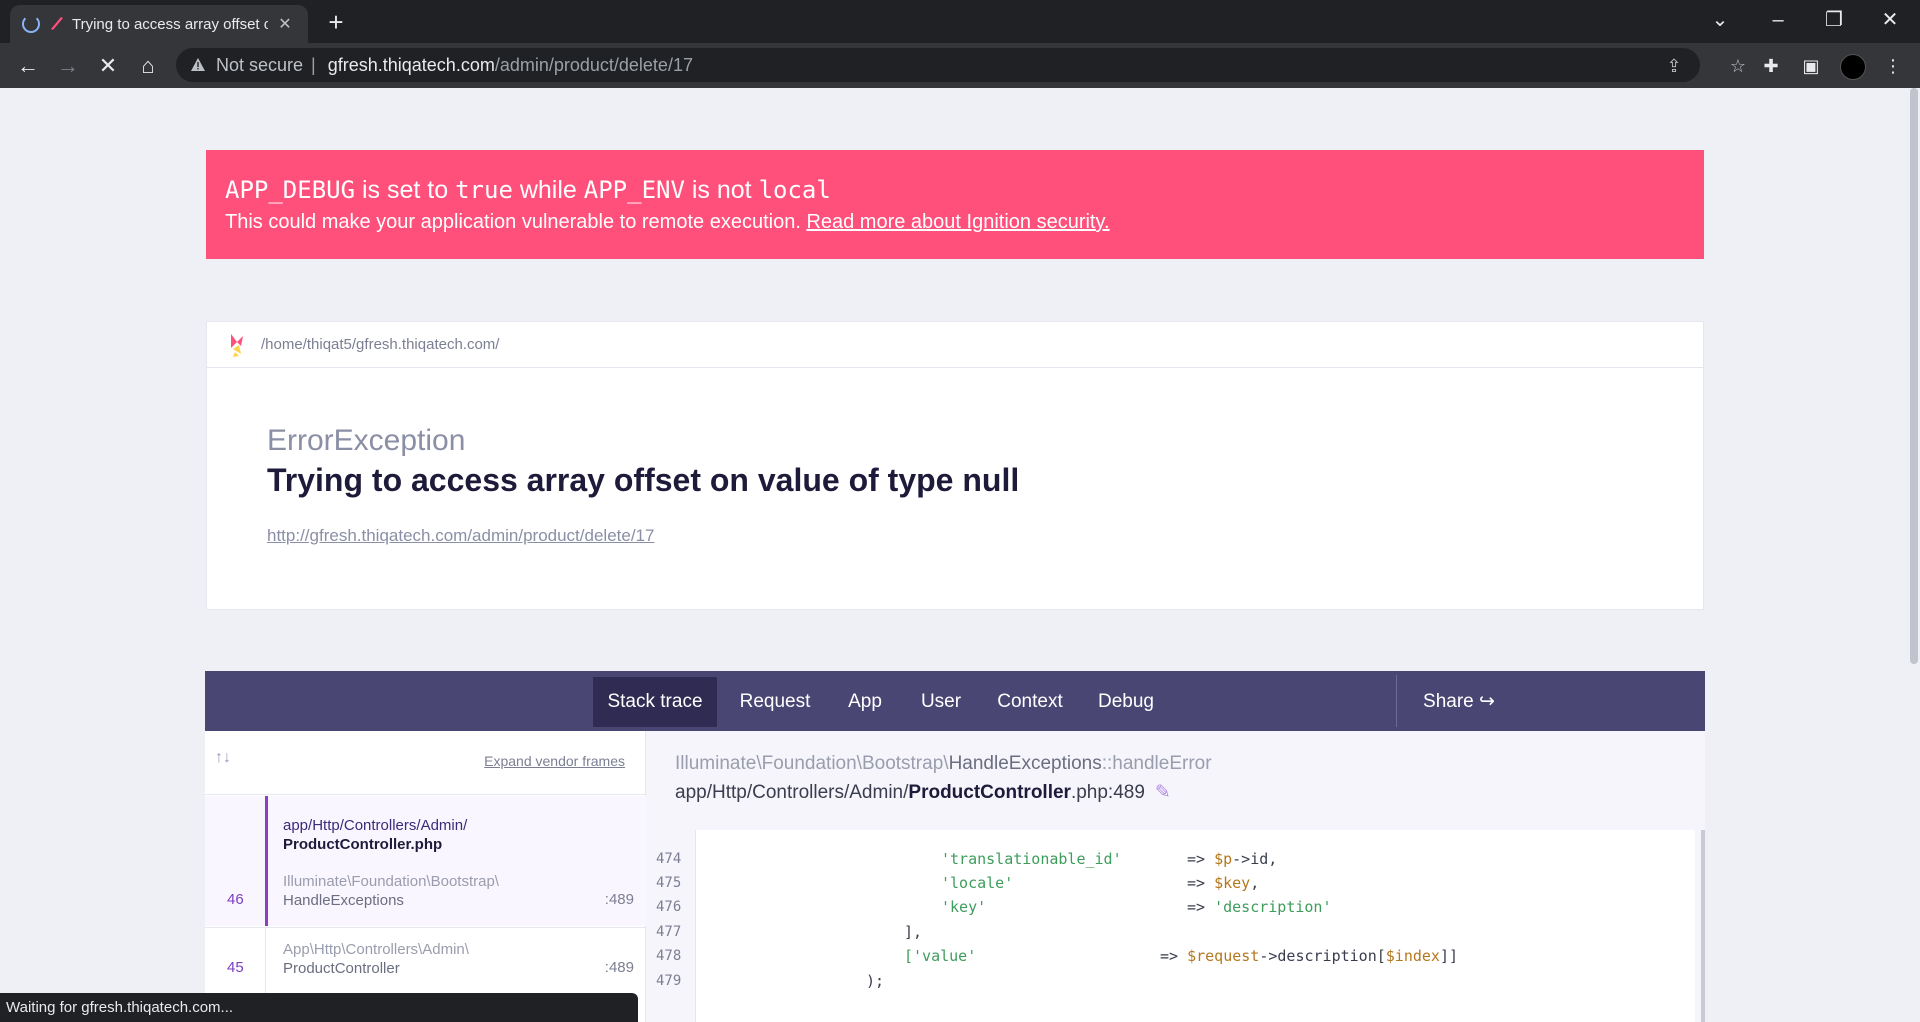 Image resolution: width=1920 pixels, height=1022 pixels. Describe the element at coordinates (554, 761) in the screenshot. I see `expand-vendor-frames-button: Expand vendor frames` at that location.